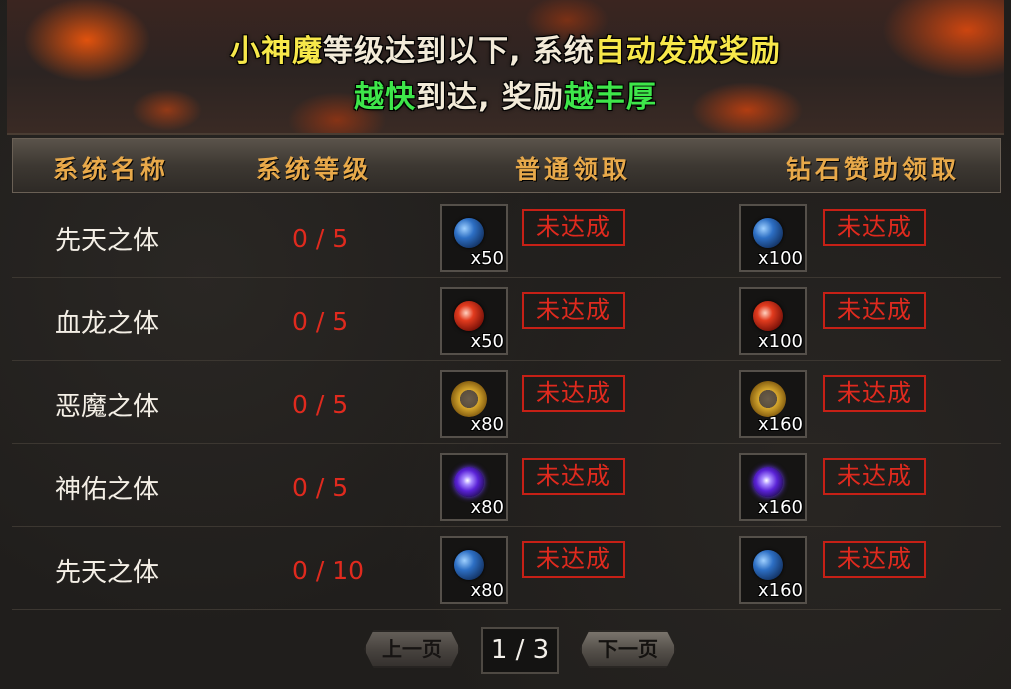  I want to click on table-row: 先天之体 0 / 10 x80 未达成 x160 未达成, so click(506, 569).